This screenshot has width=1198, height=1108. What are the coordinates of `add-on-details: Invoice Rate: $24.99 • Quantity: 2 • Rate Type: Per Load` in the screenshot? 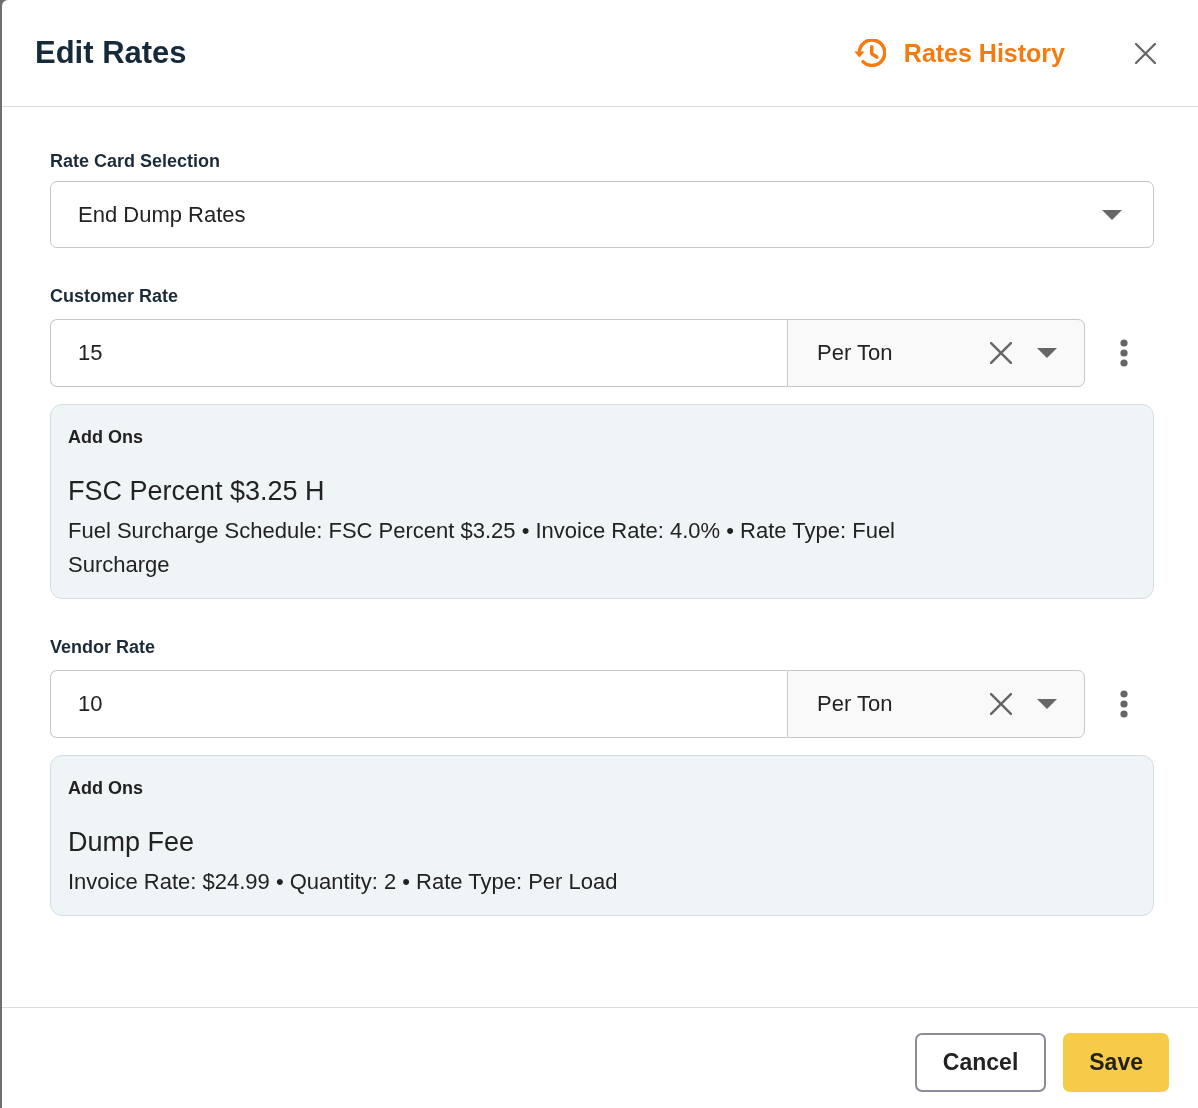 It's located at (343, 882).